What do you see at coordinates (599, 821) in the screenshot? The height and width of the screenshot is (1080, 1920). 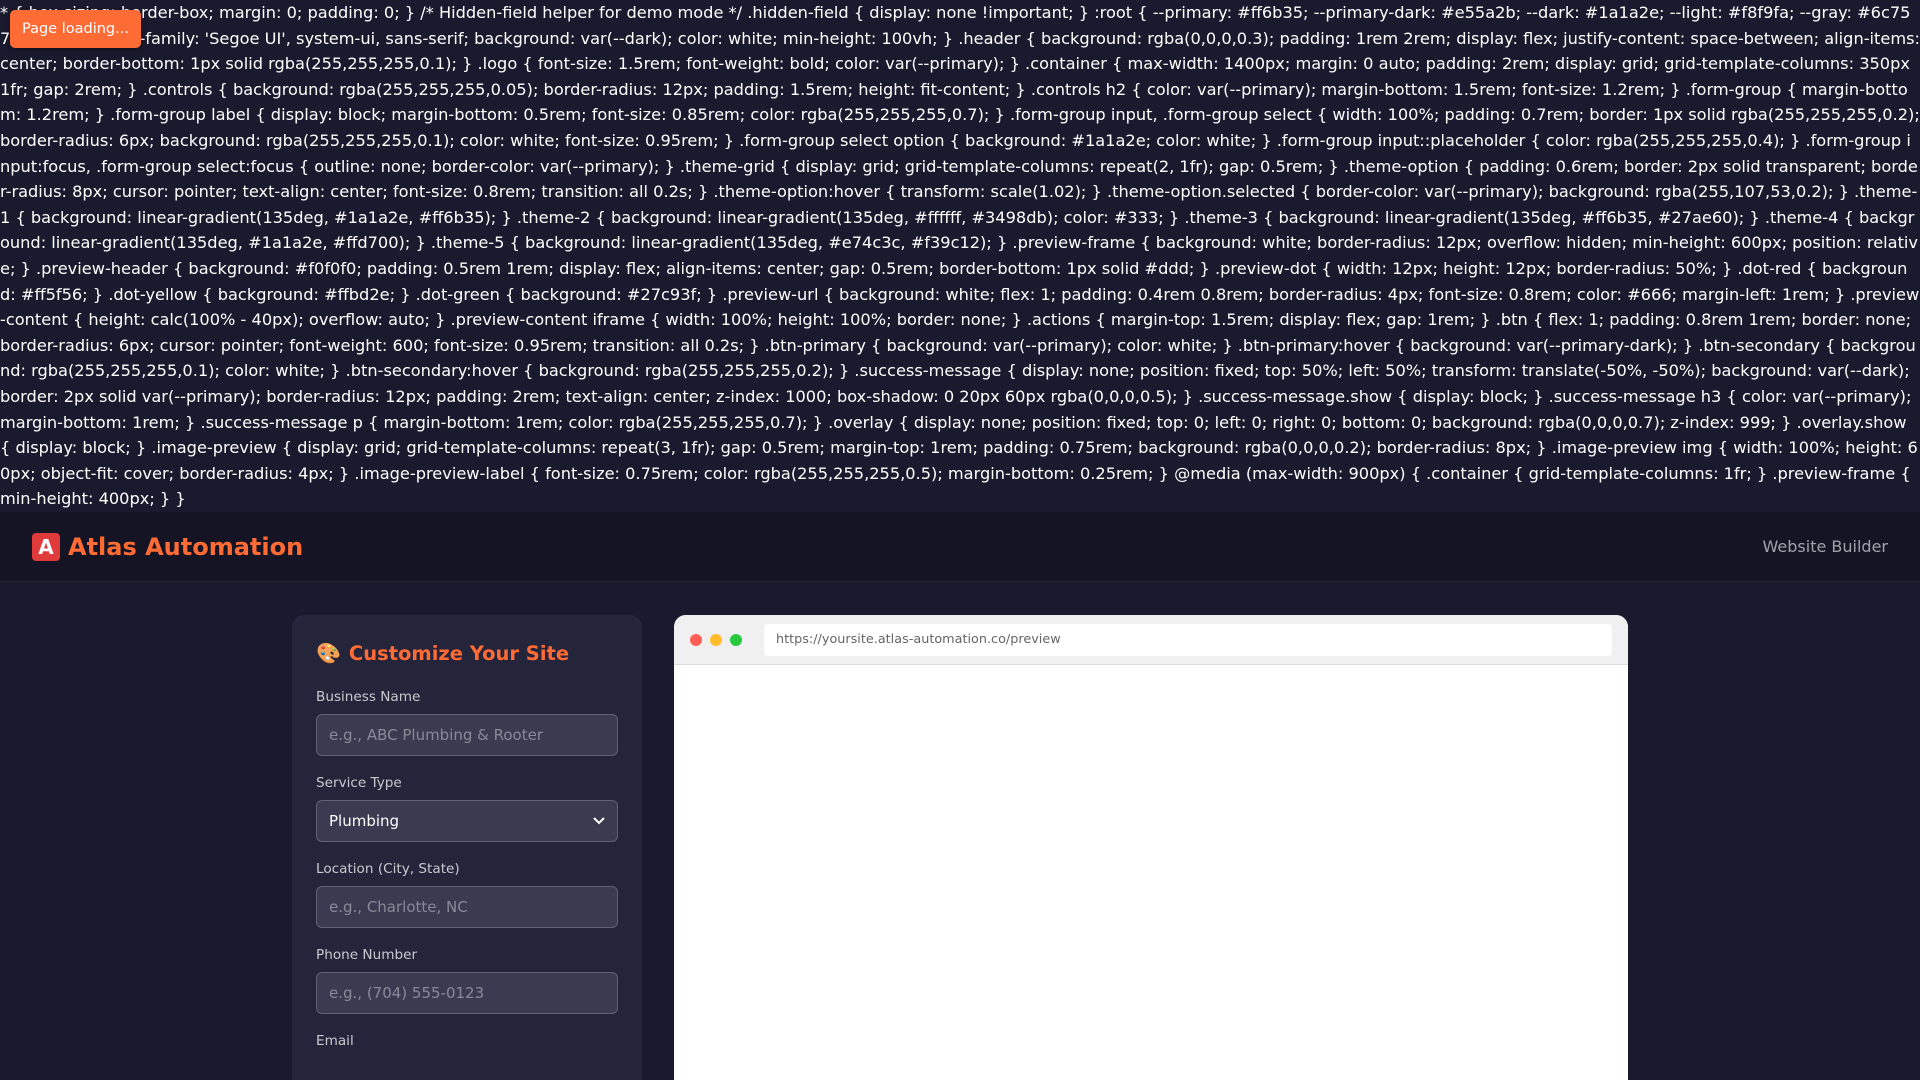 I see `chevron-down-icon` at bounding box center [599, 821].